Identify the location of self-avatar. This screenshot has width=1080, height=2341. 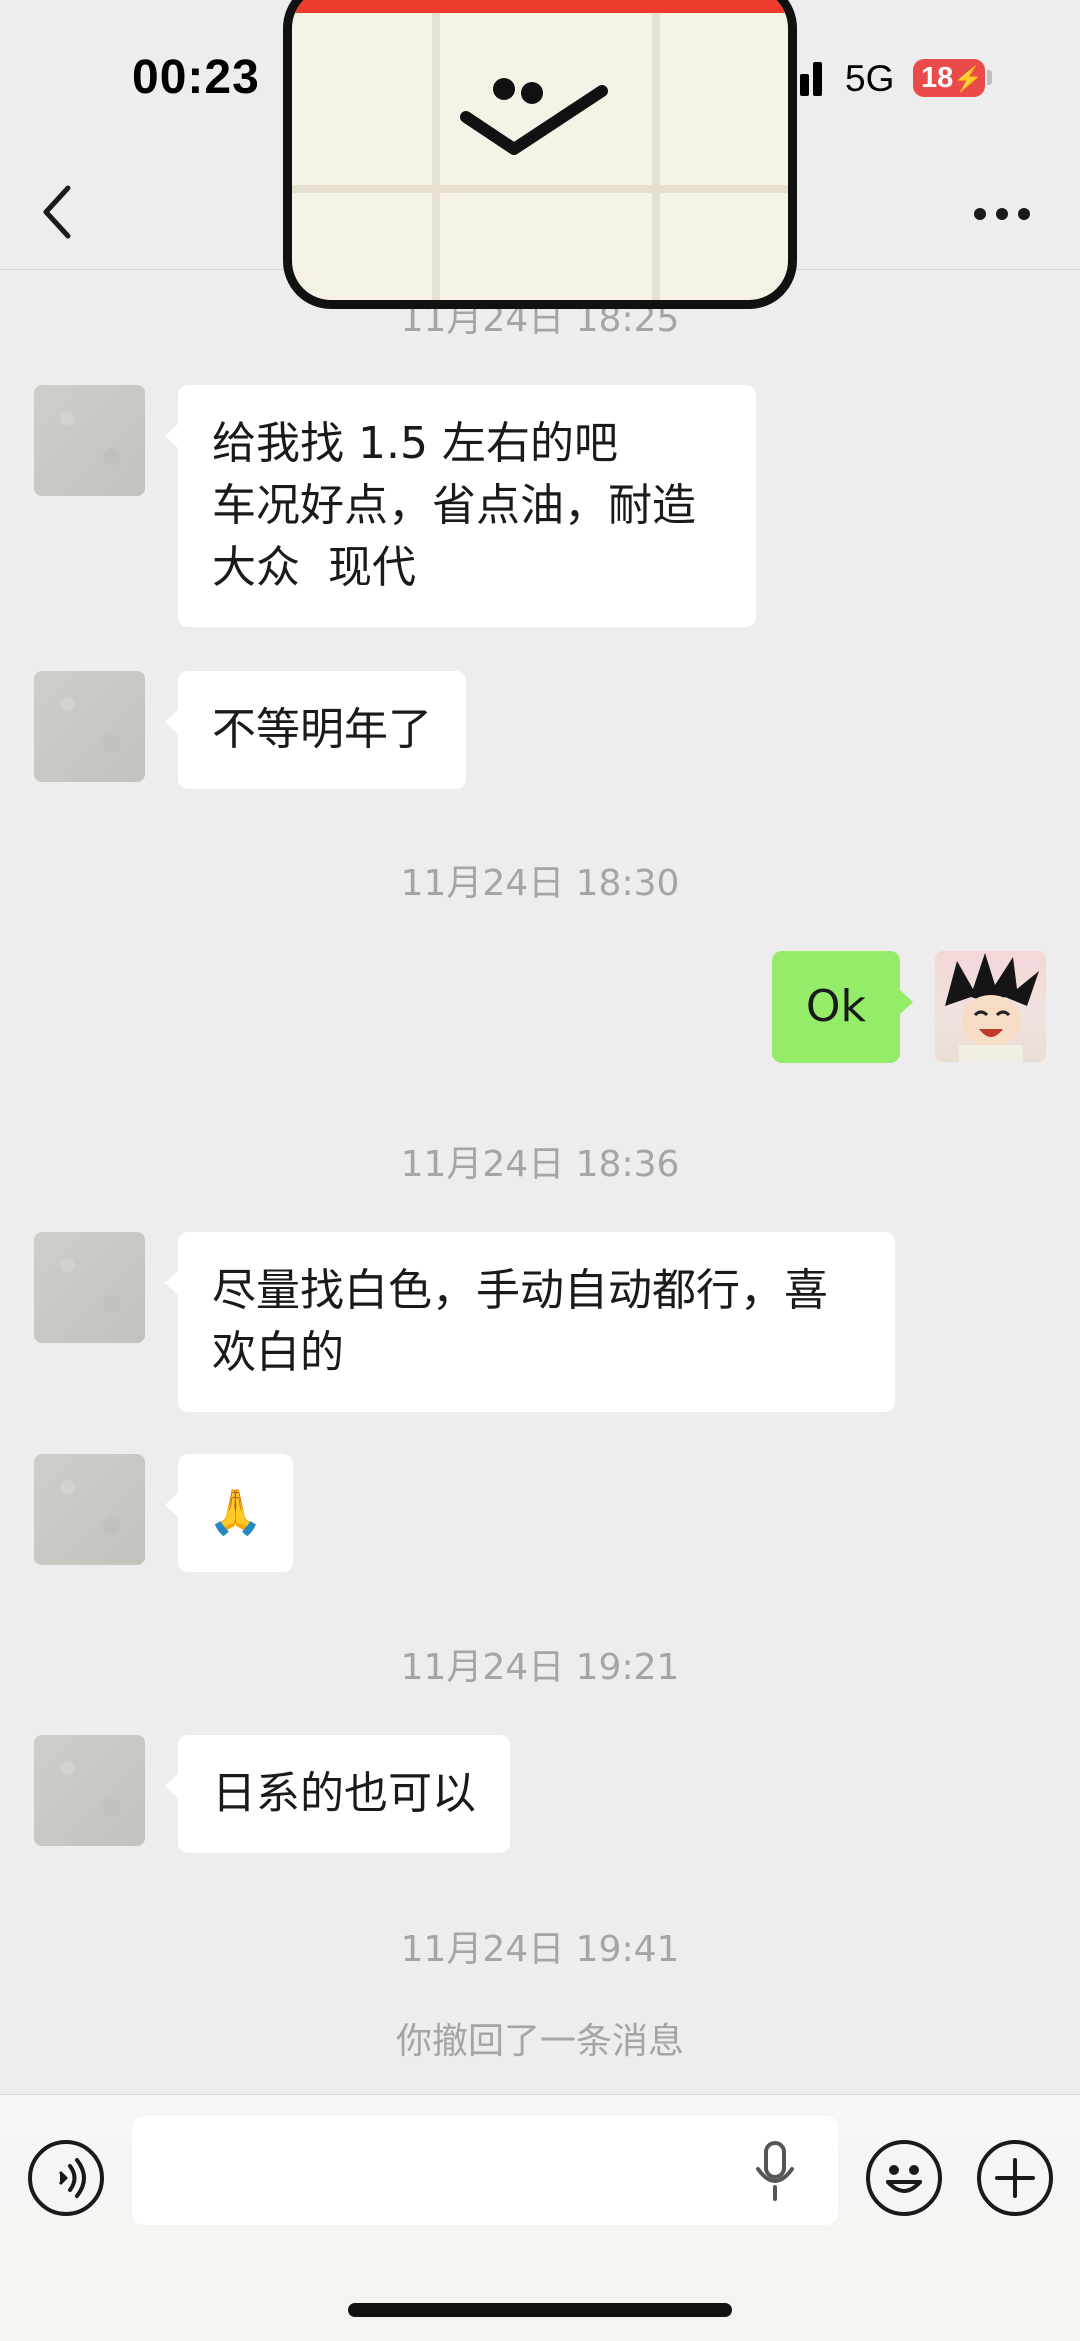
(990, 1006).